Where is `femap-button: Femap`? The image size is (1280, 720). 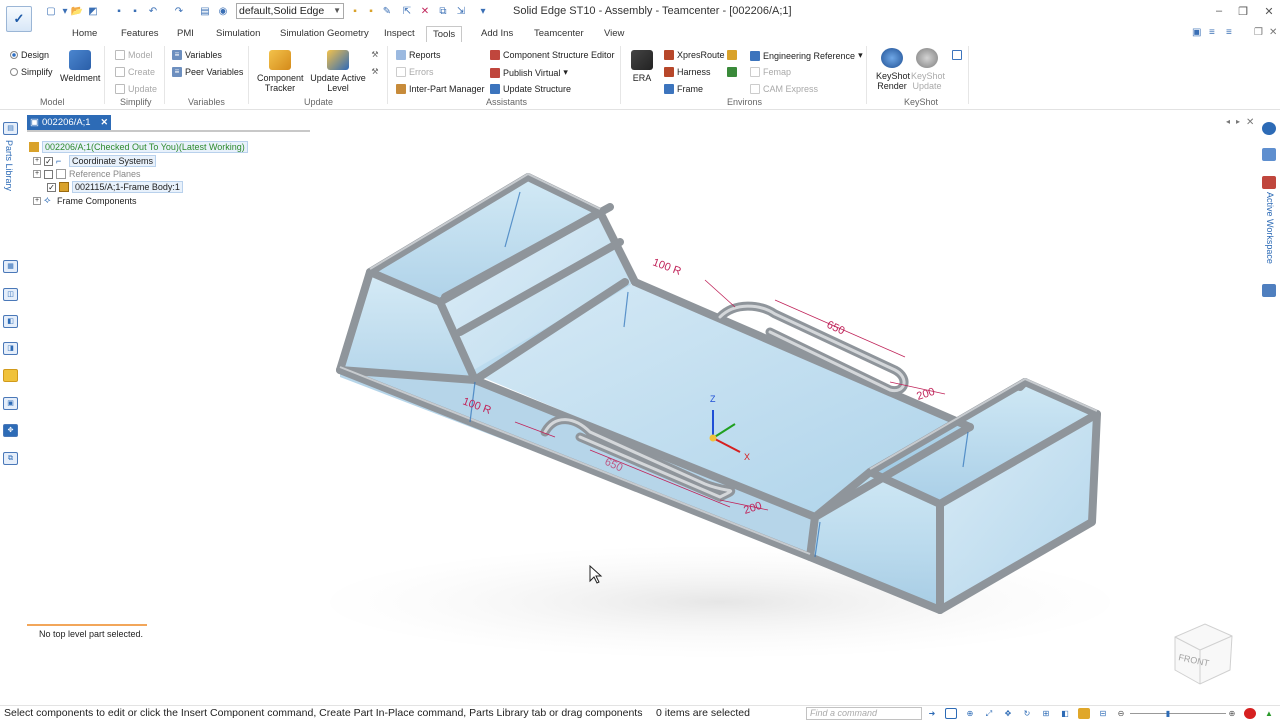
femap-button: Femap is located at coordinates (770, 72).